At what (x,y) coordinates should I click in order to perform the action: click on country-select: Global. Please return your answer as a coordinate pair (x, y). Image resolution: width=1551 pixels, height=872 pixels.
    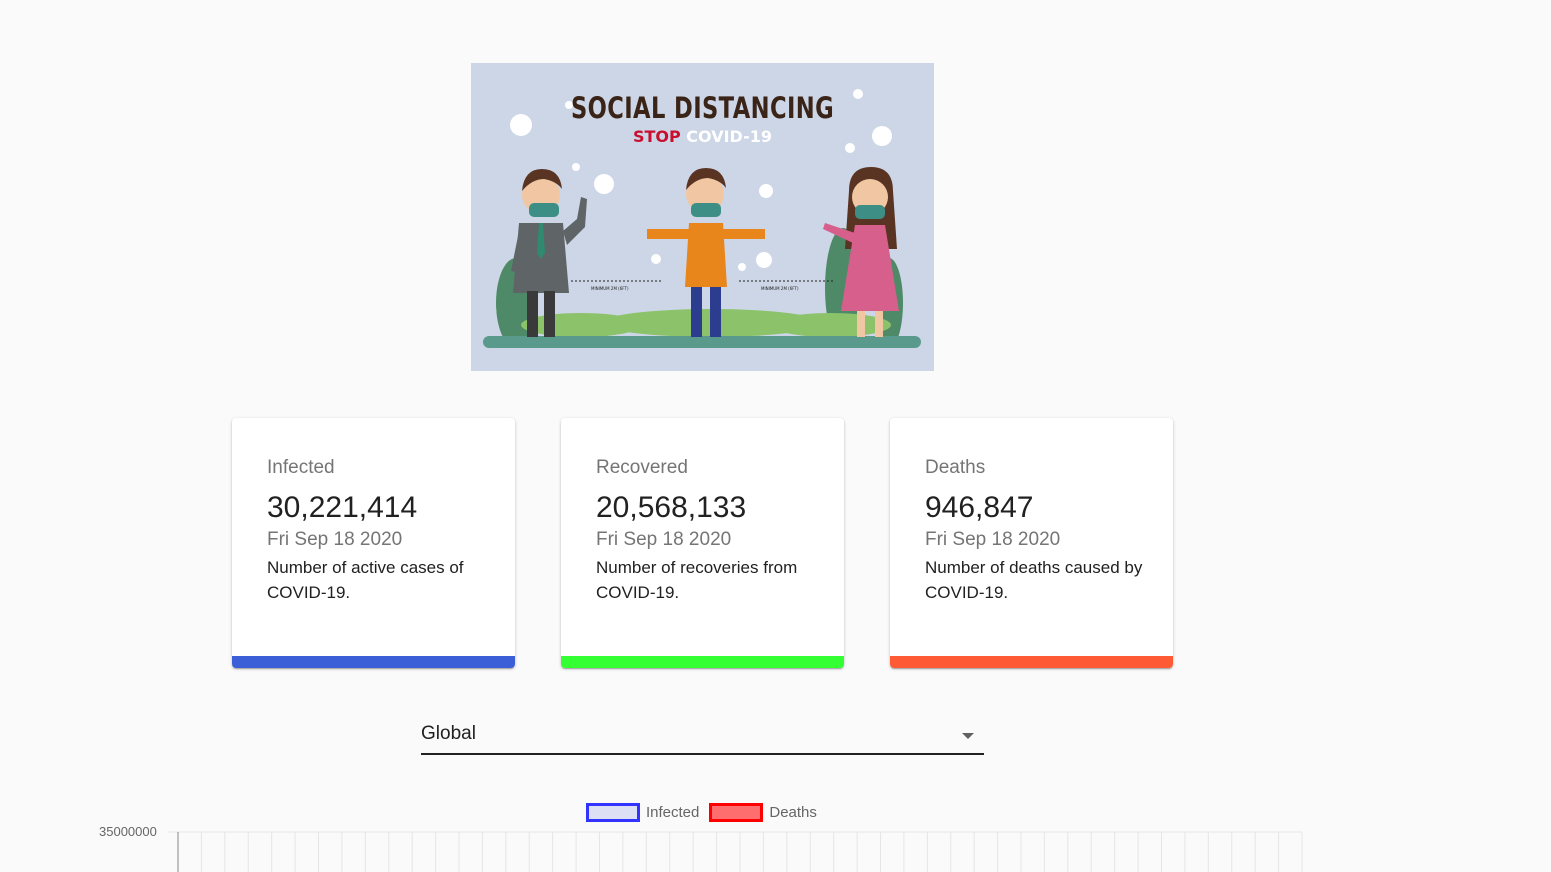
    Looking at the image, I should click on (702, 736).